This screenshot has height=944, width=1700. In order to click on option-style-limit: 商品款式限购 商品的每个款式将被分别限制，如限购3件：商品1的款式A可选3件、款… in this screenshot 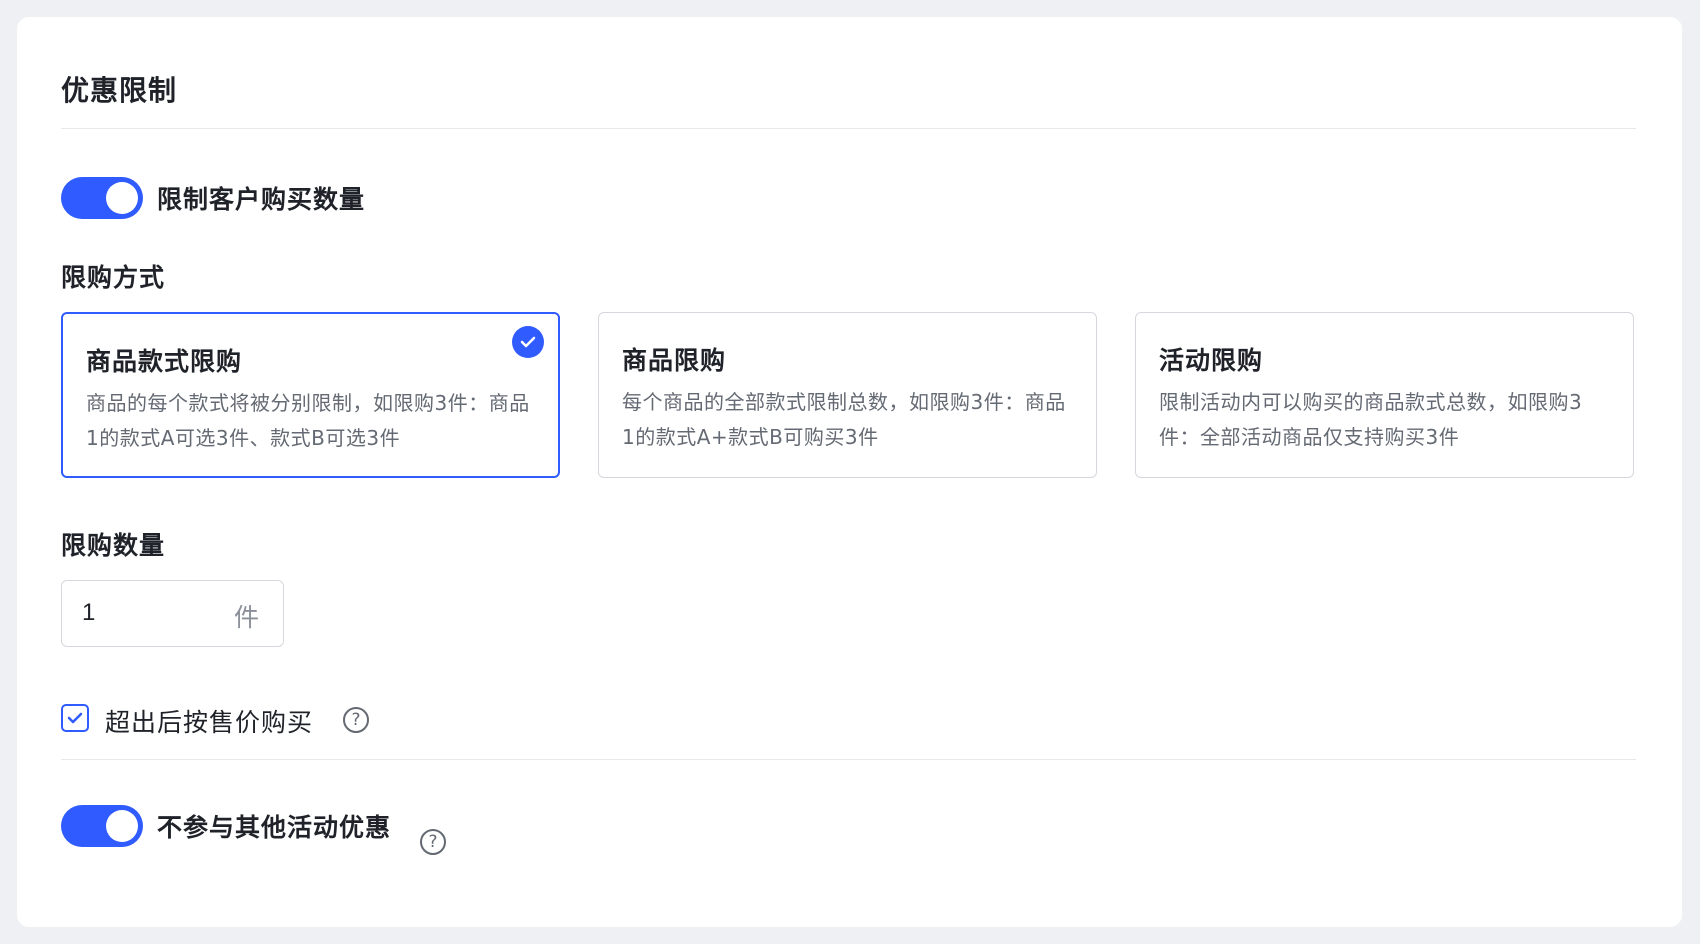, I will do `click(310, 395)`.